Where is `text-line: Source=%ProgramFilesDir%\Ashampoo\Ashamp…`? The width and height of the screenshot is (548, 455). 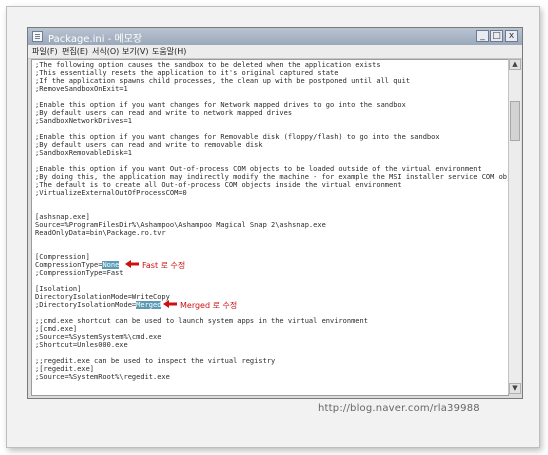
text-line: Source=%ProgramFilesDir%\Ashampoo\Ashamp… is located at coordinates (180, 225).